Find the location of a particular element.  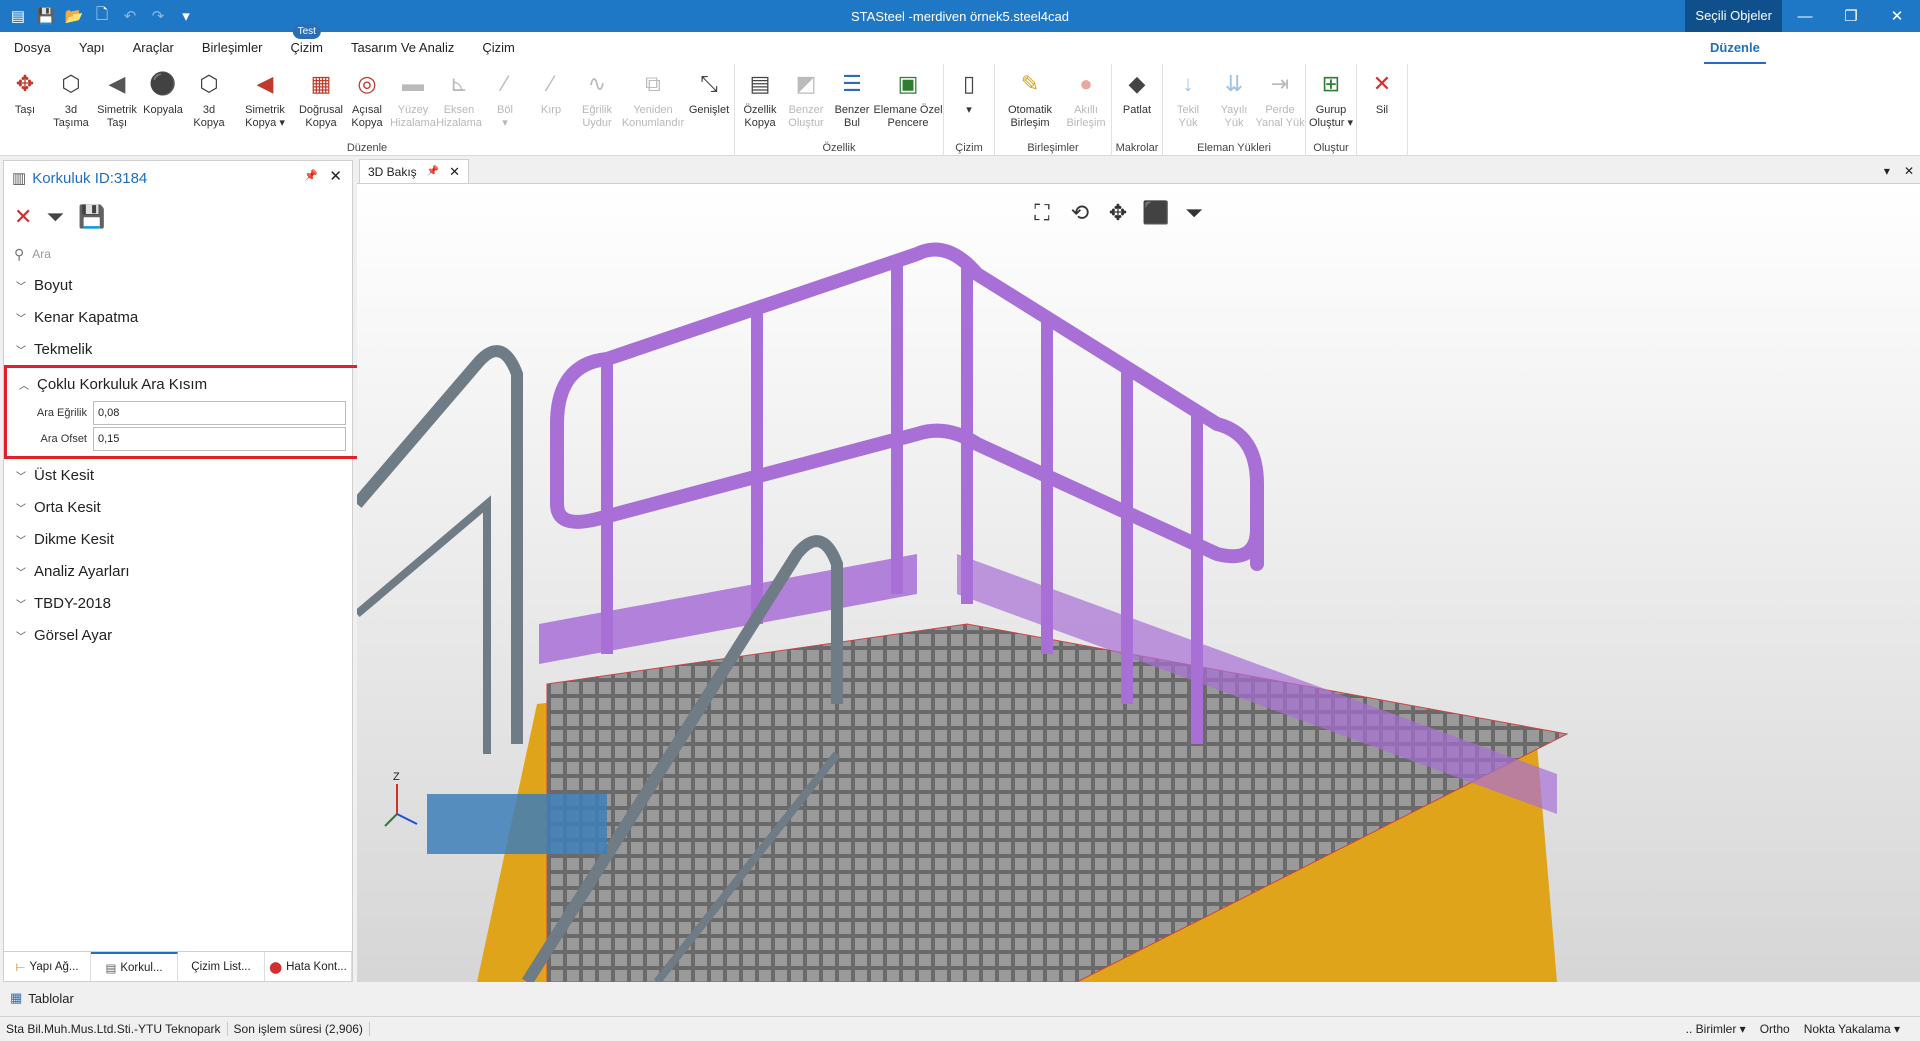

ribbon-button: ∿ Eğrilik Uydur is located at coordinates (597, 101).